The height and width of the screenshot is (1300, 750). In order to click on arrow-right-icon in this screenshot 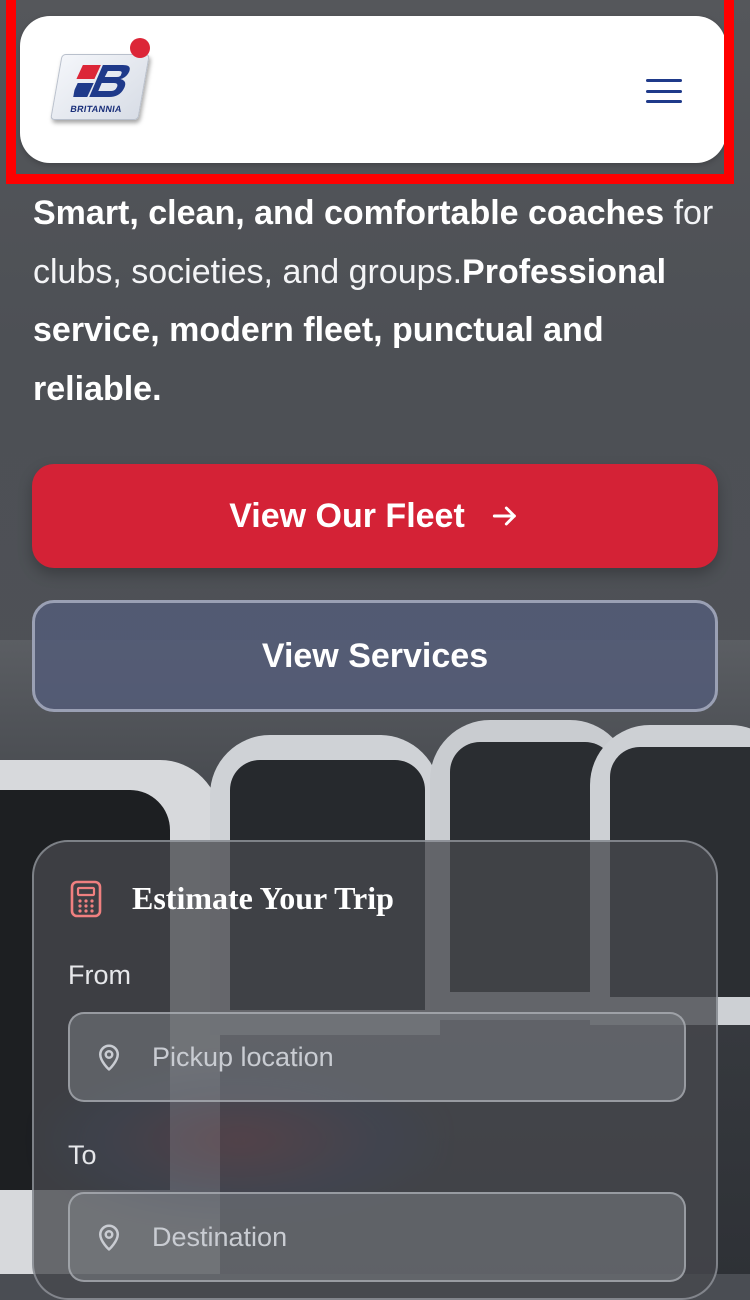, I will do `click(505, 516)`.